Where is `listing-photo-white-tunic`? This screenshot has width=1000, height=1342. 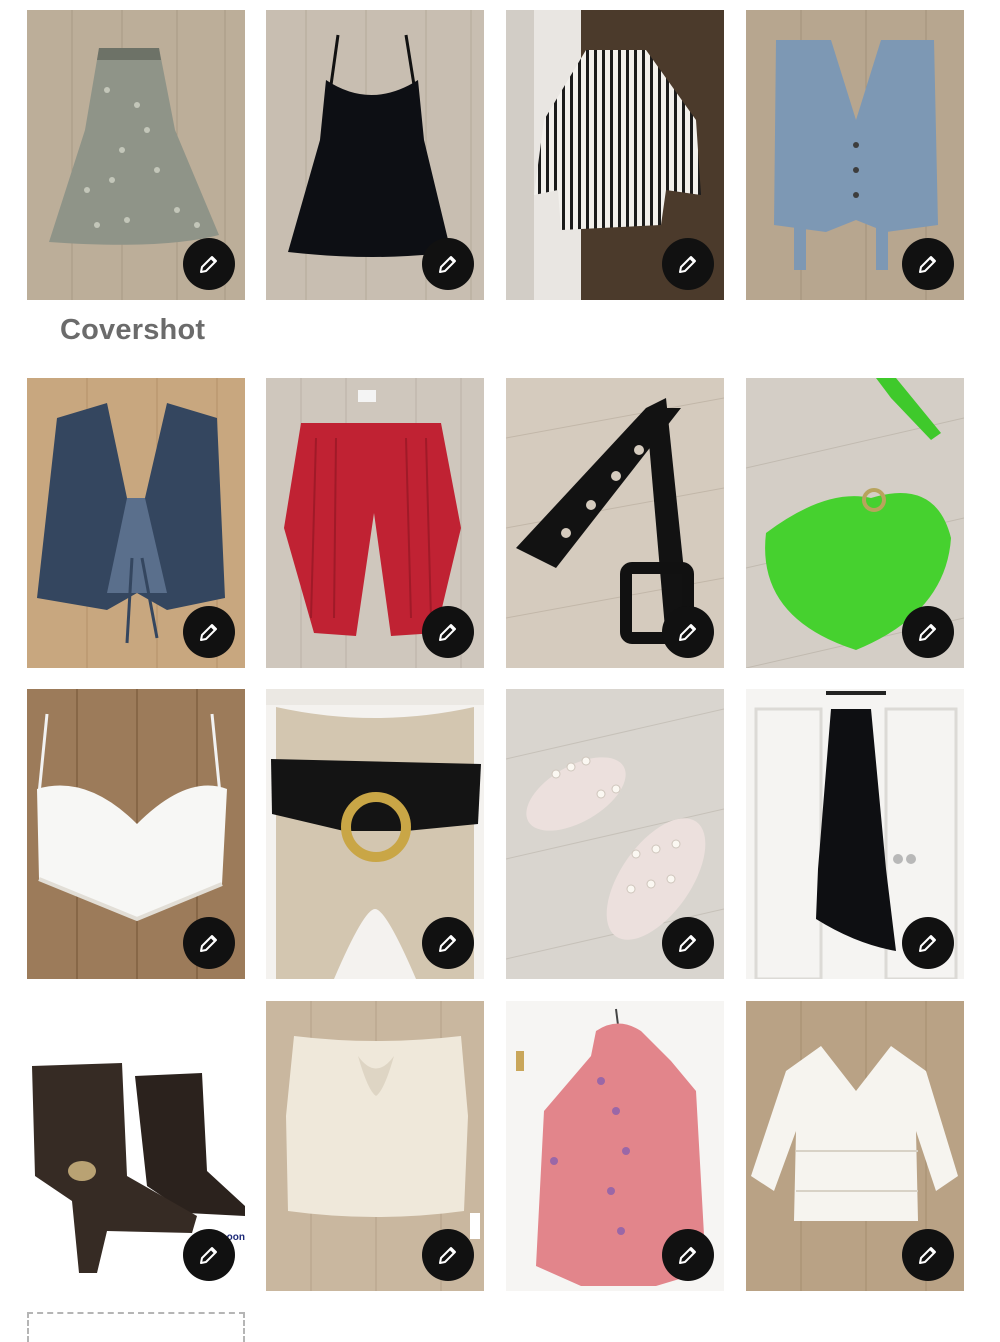
listing-photo-white-tunic is located at coordinates (855, 1146).